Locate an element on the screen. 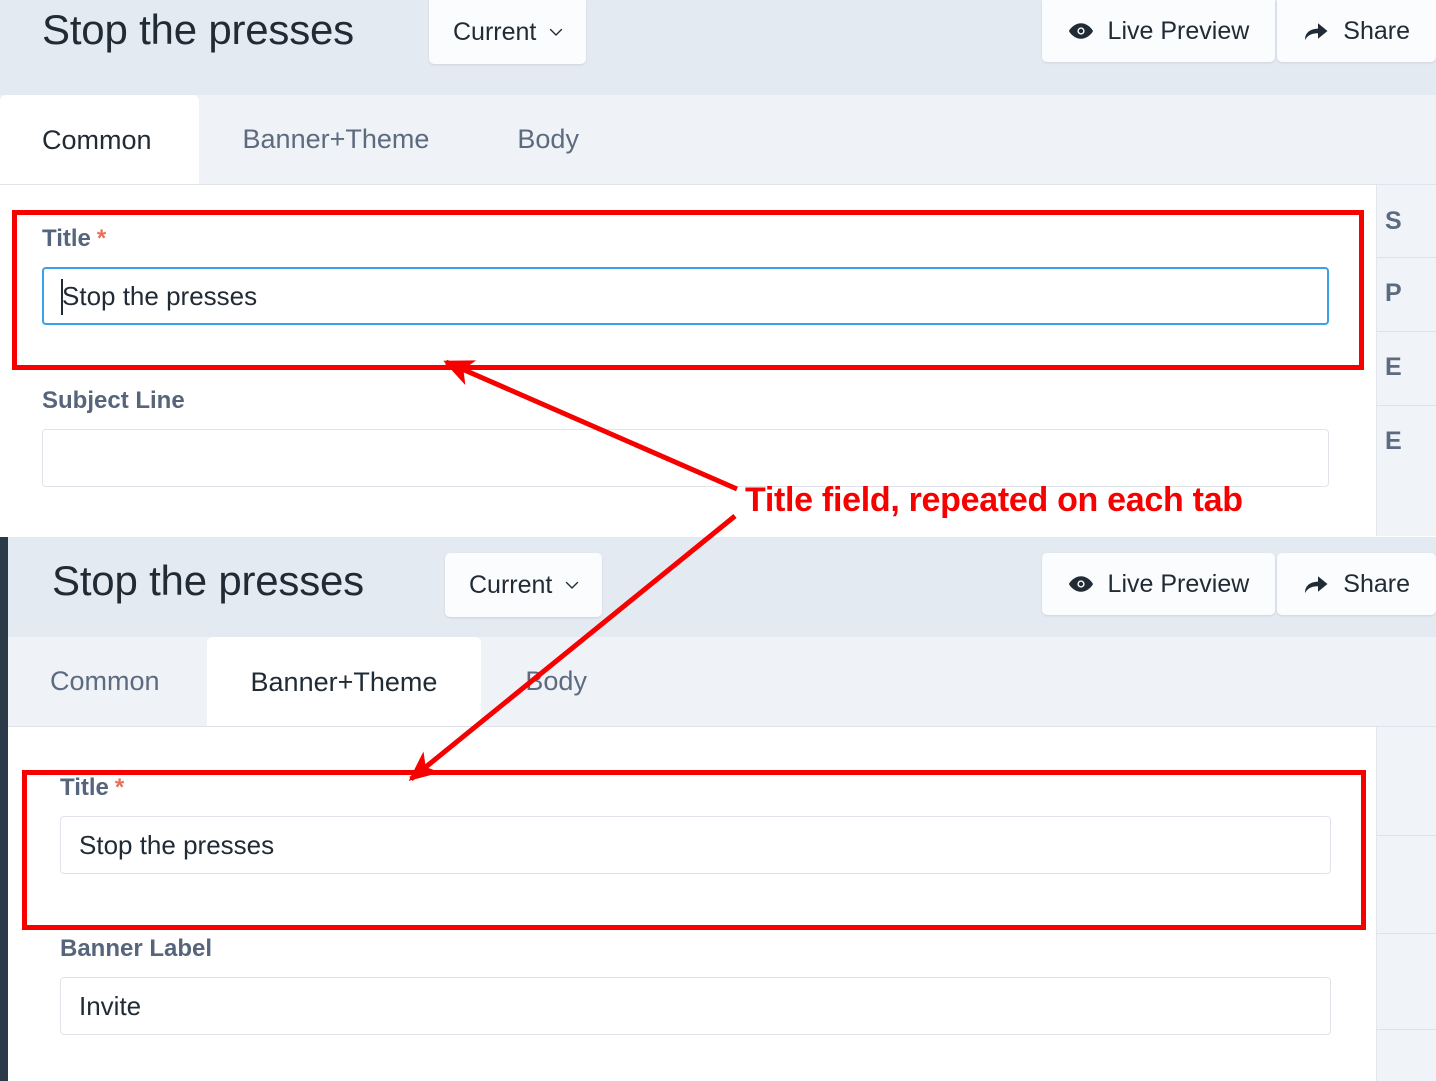  field-banner-label: Banner Label is located at coordinates (695, 985).